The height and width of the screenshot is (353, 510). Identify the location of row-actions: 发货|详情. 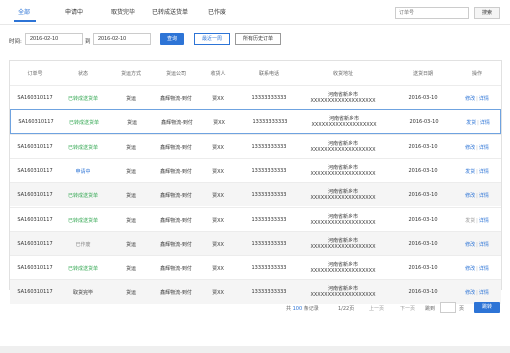
(477, 220).